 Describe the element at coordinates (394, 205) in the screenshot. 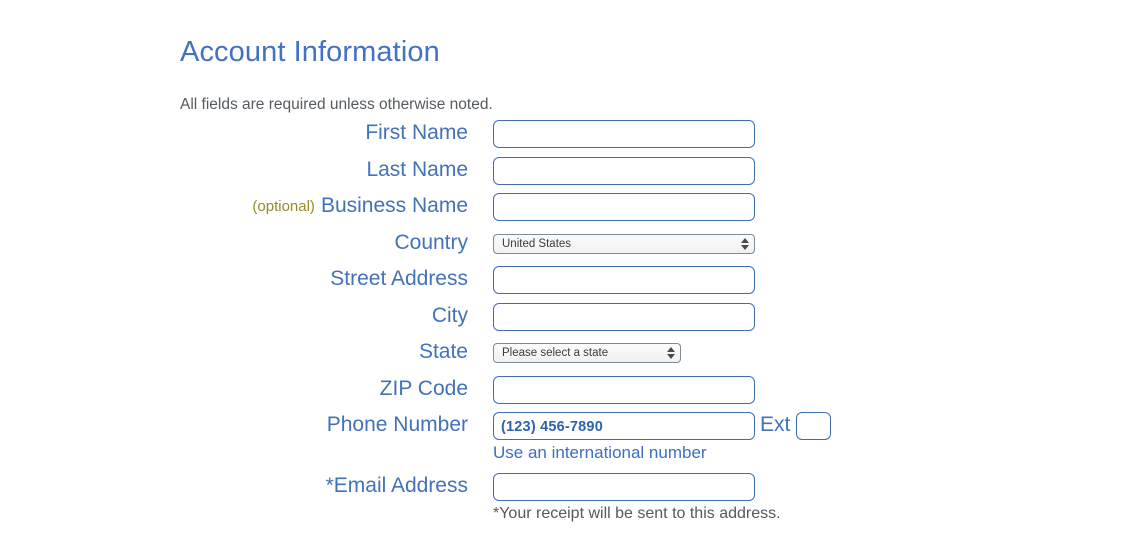

I see `business-name-label: Business Name` at that location.